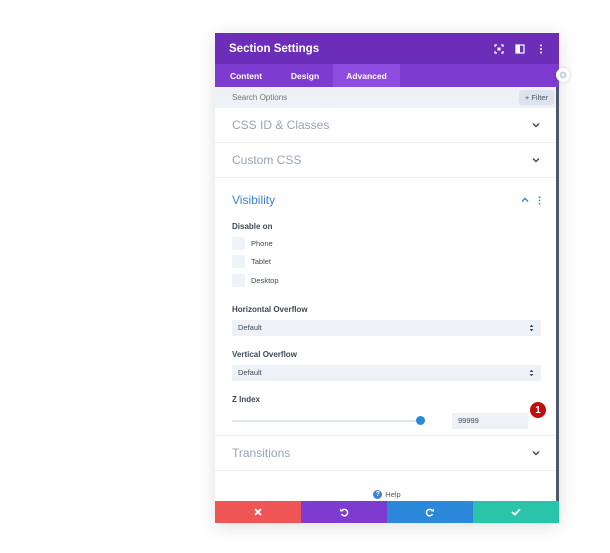 This screenshot has height=553, width=610. Describe the element at coordinates (238, 243) in the screenshot. I see `phone-checkbox` at that location.